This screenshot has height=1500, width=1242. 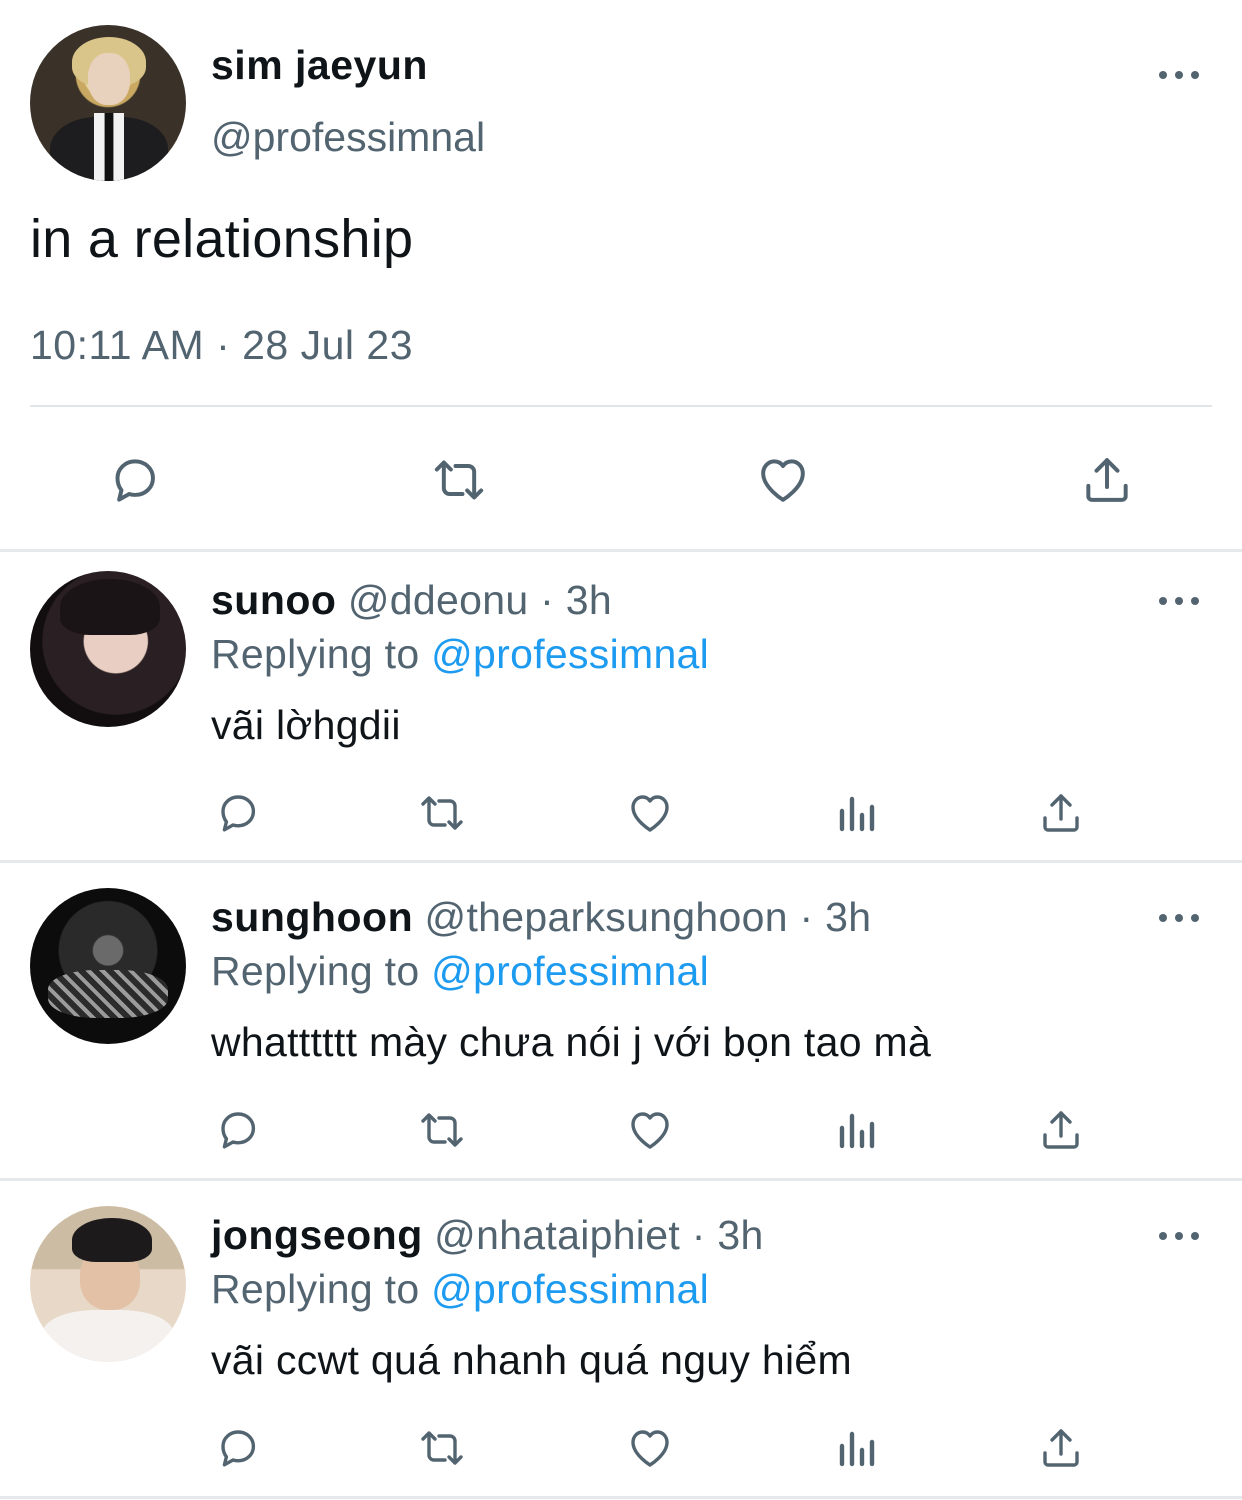 What do you see at coordinates (531, 1360) in the screenshot?
I see `reply-text: vãi ccwt quá nhanh quá nguy hiểm` at bounding box center [531, 1360].